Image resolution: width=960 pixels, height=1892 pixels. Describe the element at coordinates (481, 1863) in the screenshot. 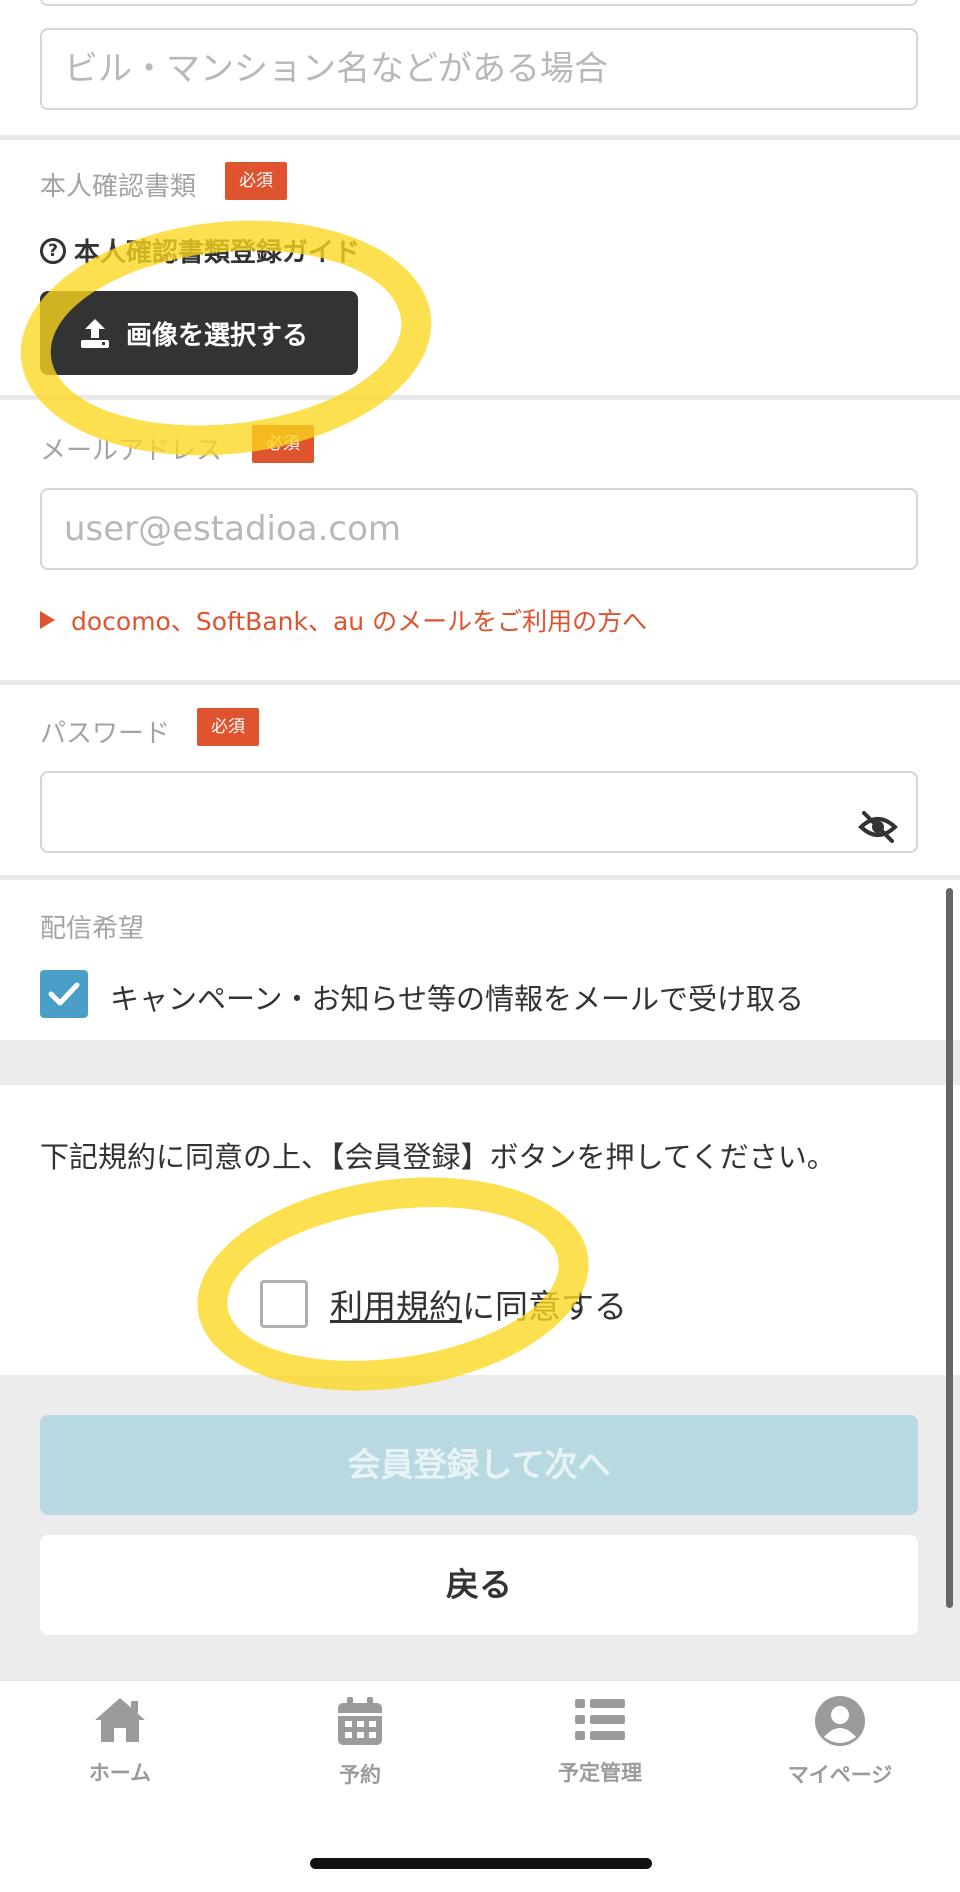

I see `home-indicator` at that location.